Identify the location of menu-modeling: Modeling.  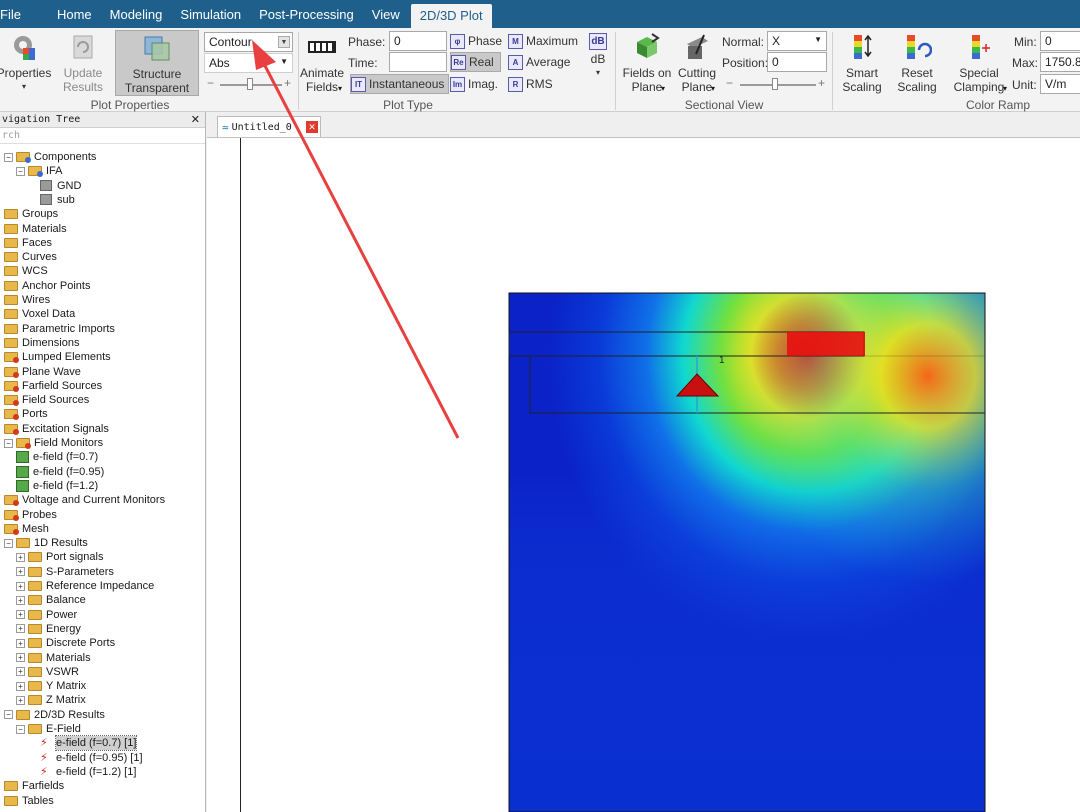
(136, 14).